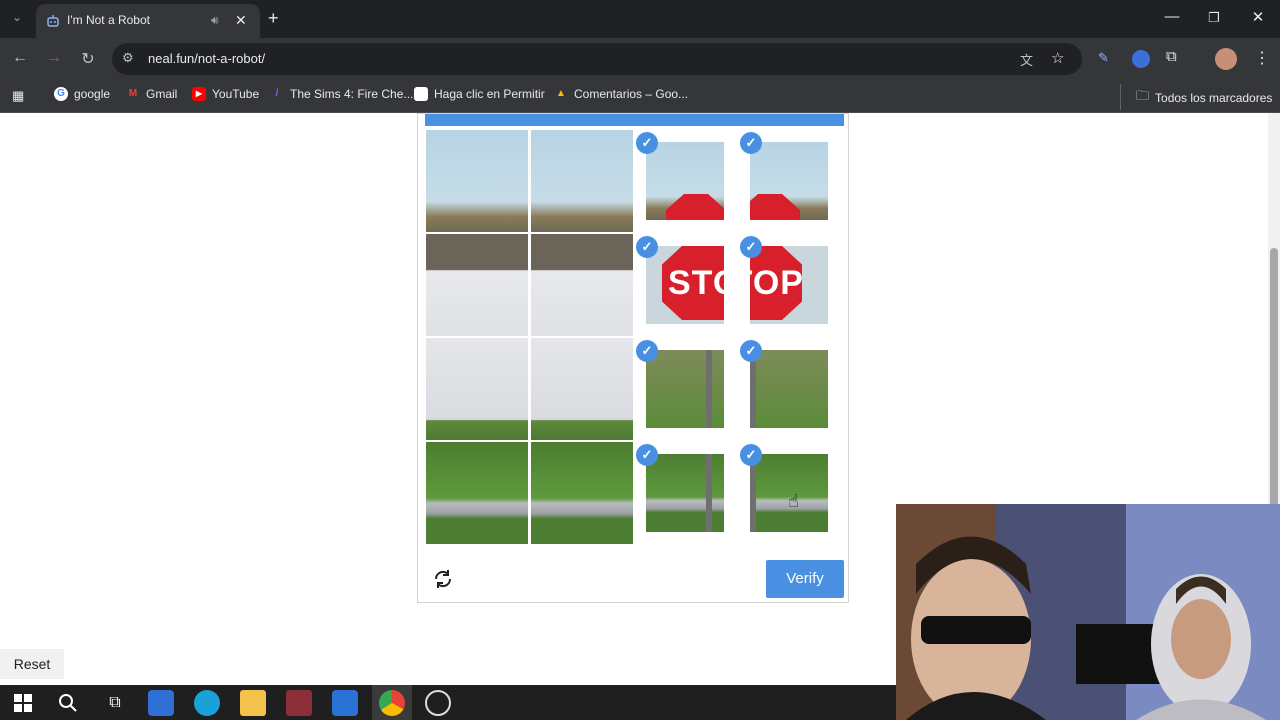  Describe the element at coordinates (421, 94) in the screenshot. I see `blank-page-icon` at that location.